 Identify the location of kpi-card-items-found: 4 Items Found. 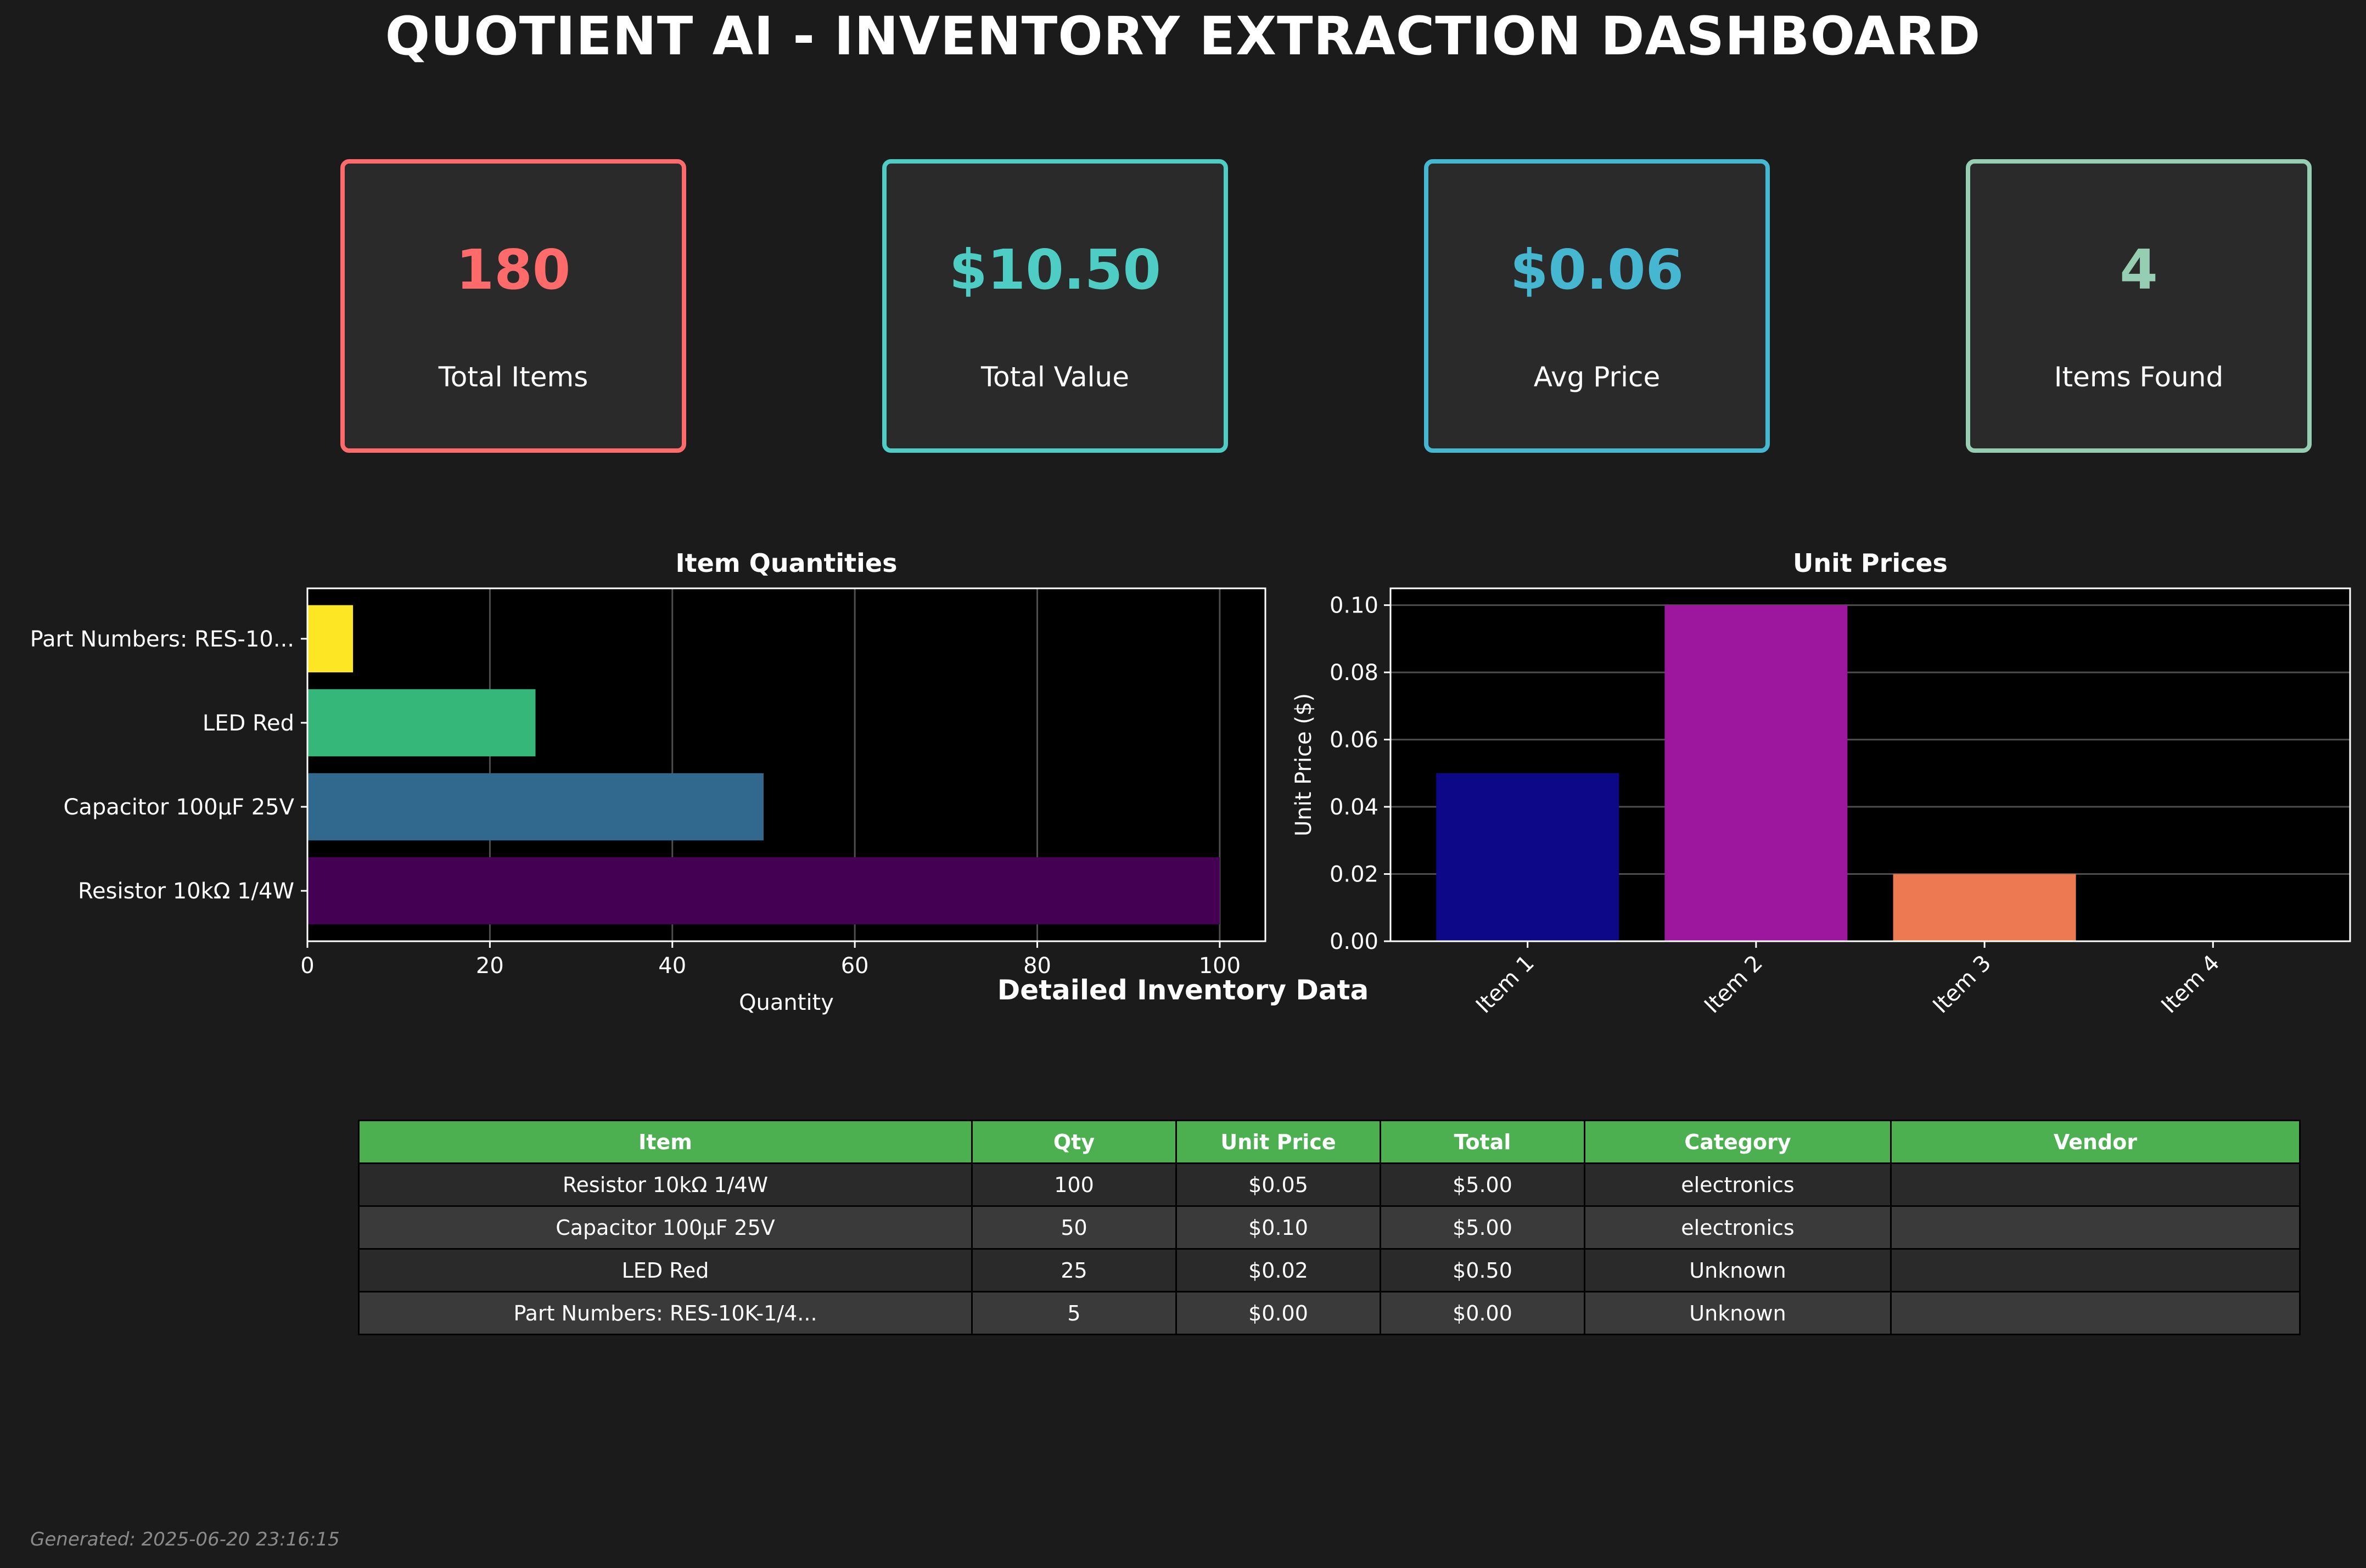
(2139, 306).